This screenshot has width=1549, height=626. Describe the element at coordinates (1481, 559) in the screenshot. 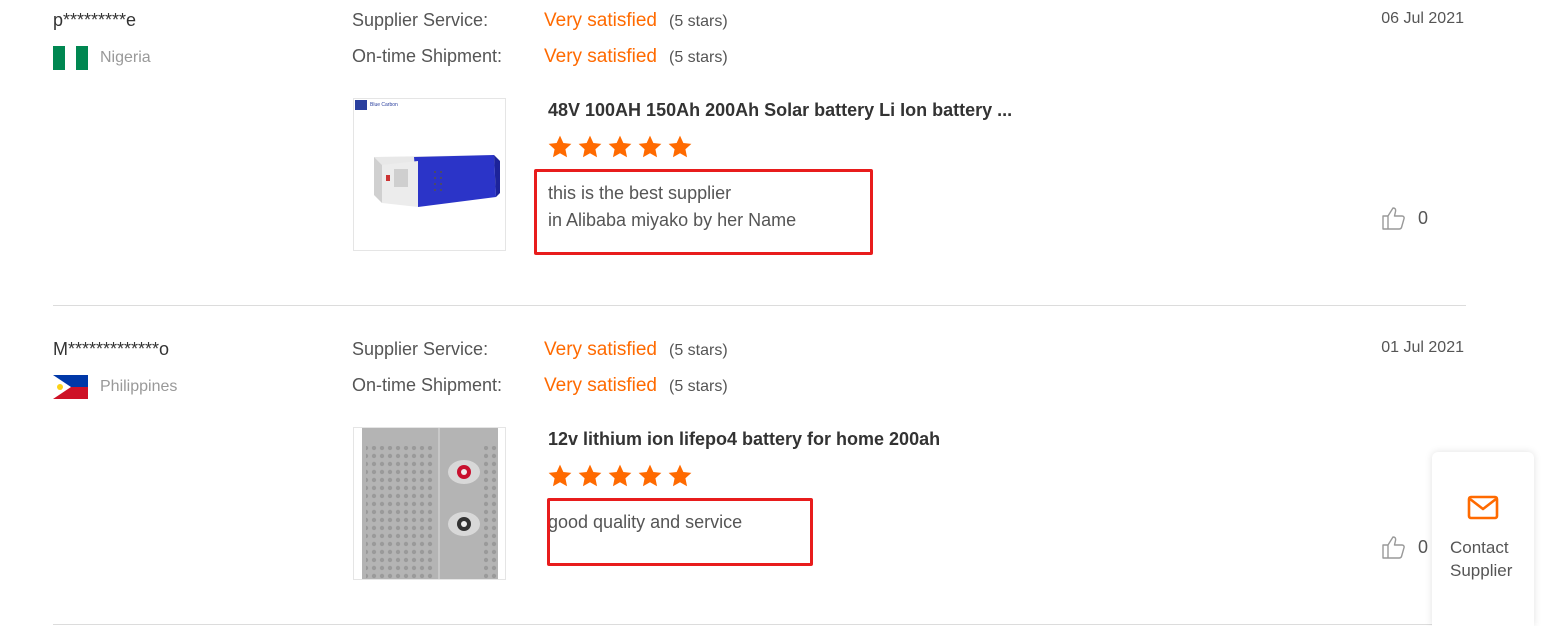

I see `contact-supplier-label: Contact Supplier` at that location.